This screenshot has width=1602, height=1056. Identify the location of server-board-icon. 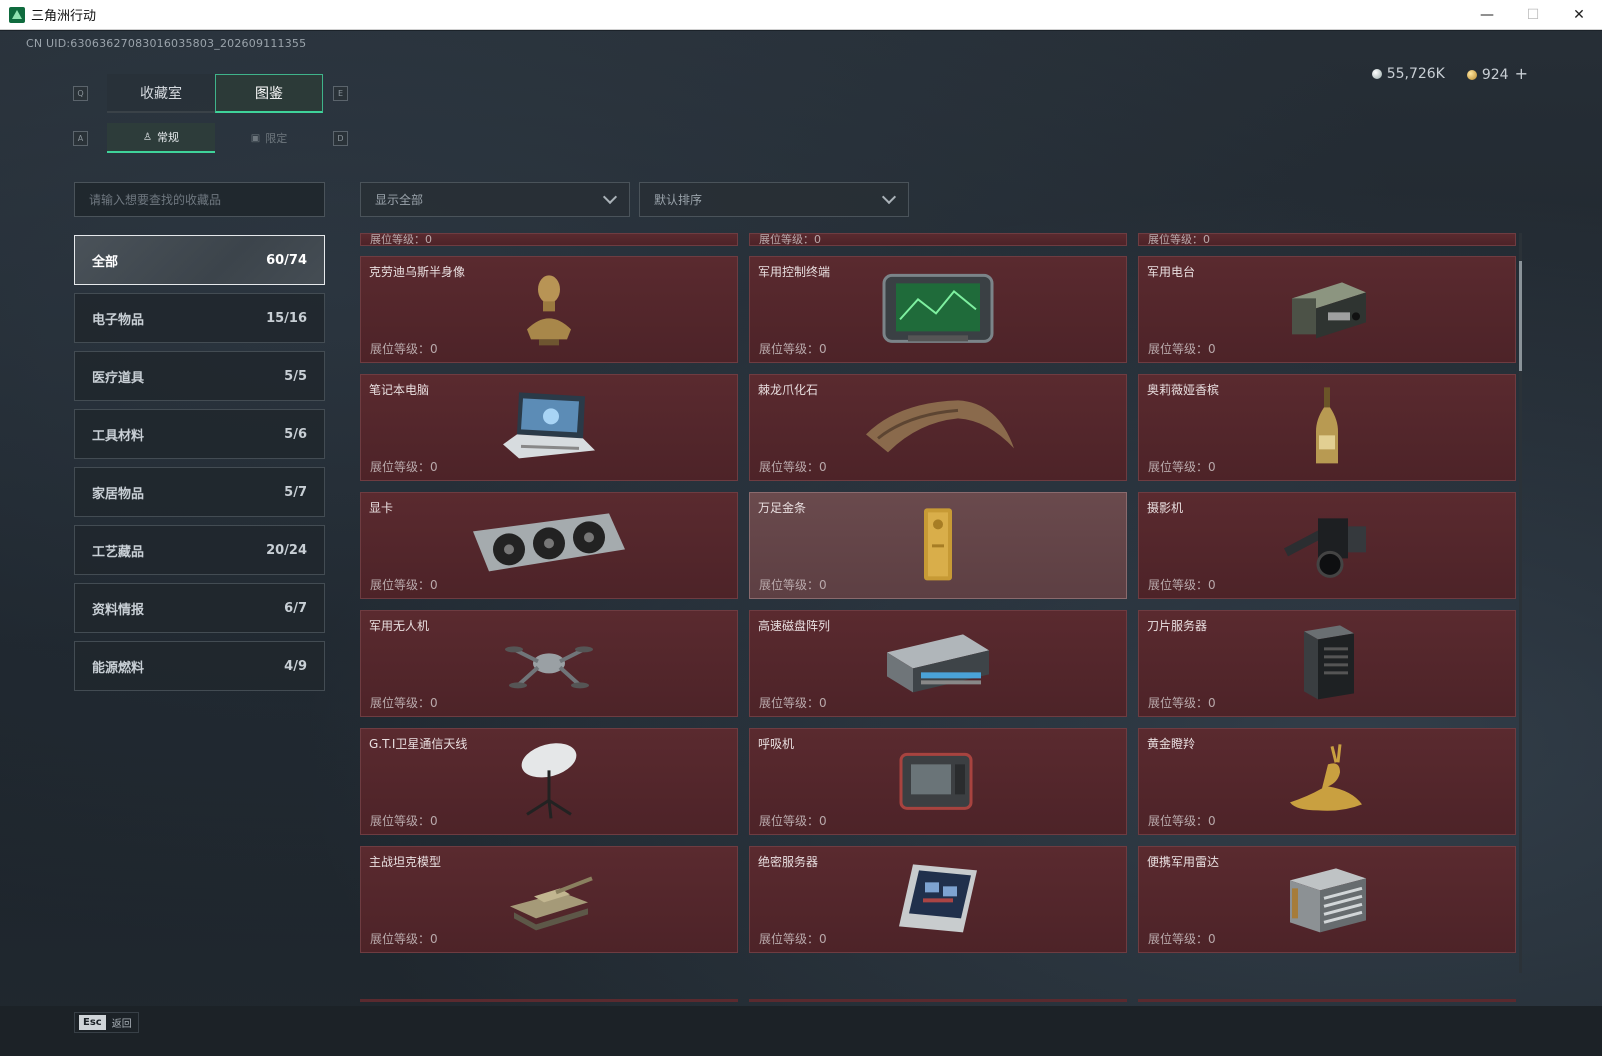
(938, 898).